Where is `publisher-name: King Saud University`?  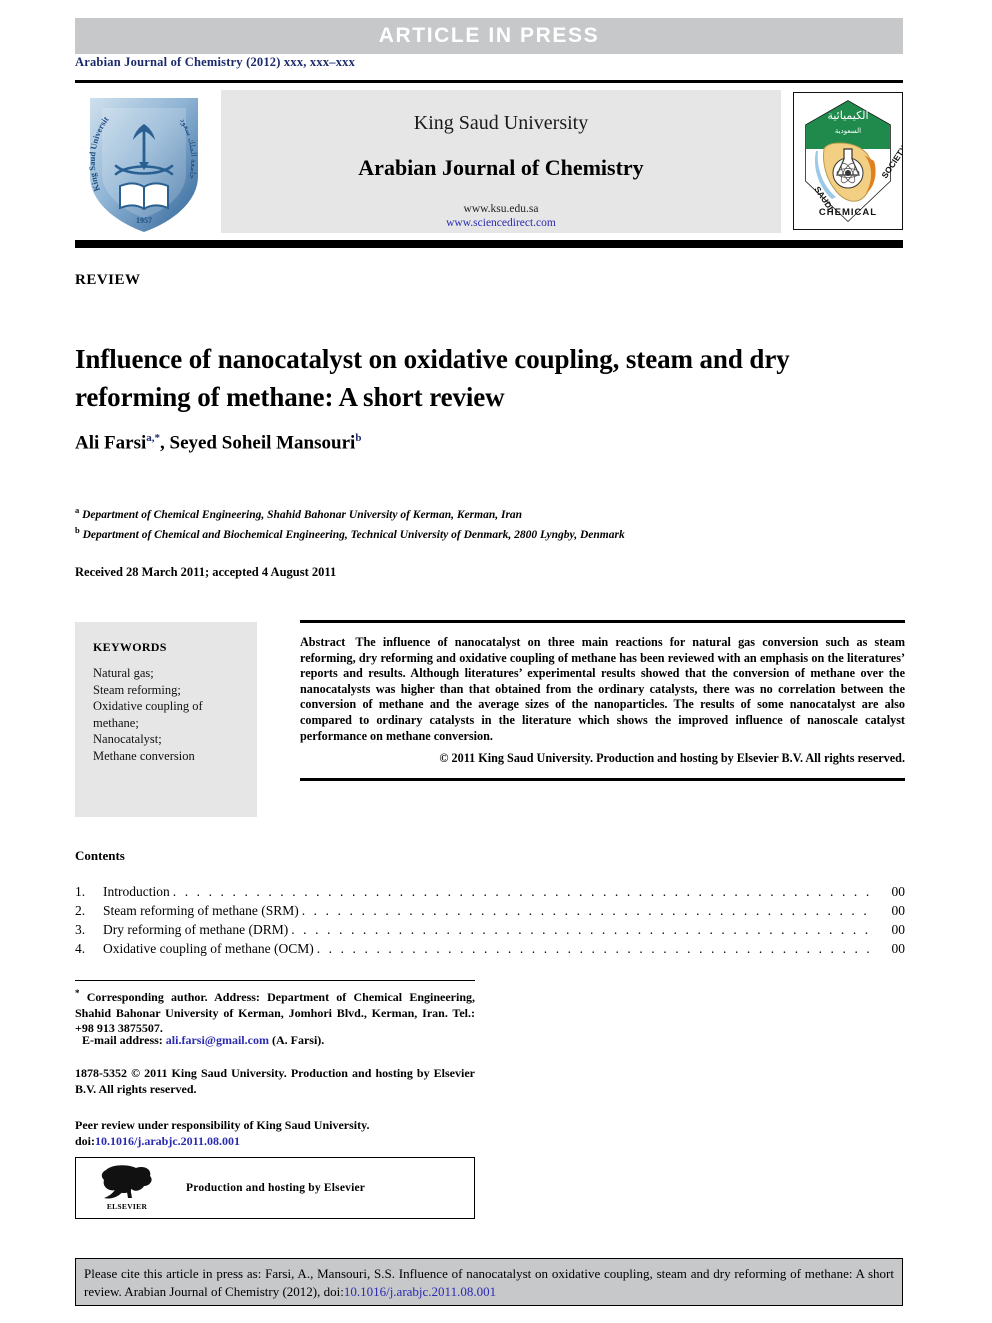 publisher-name: King Saud University is located at coordinates (501, 123).